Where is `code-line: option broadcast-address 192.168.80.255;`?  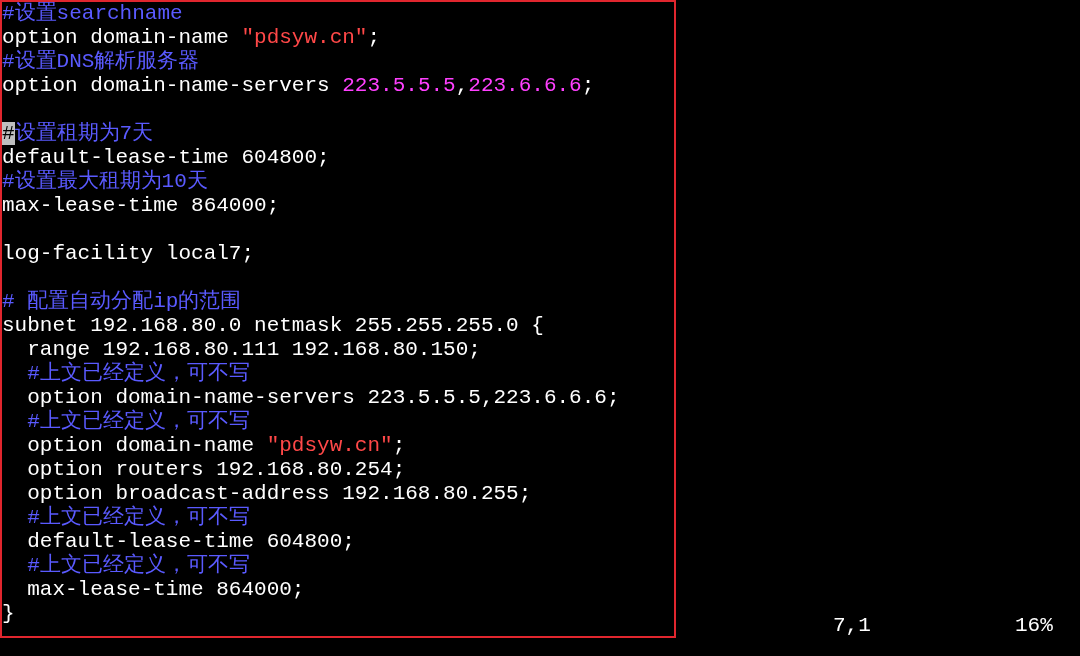
code-line: option broadcast-address 192.168.80.255; is located at coordinates (279, 493).